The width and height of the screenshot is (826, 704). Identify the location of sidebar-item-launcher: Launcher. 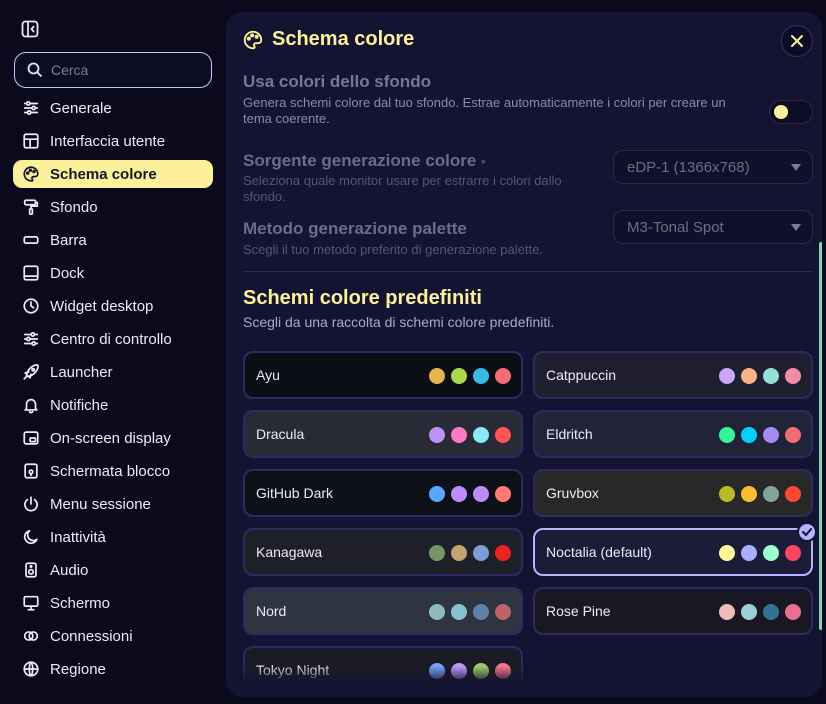
(113, 372).